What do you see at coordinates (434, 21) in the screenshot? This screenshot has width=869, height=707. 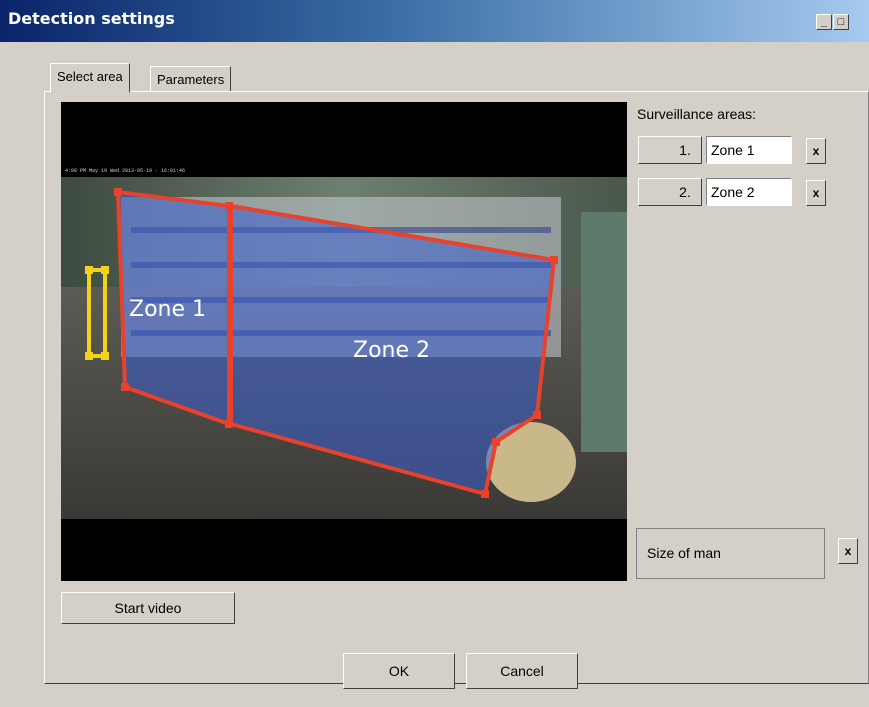 I see `title-bar: Detection settings _ □` at bounding box center [434, 21].